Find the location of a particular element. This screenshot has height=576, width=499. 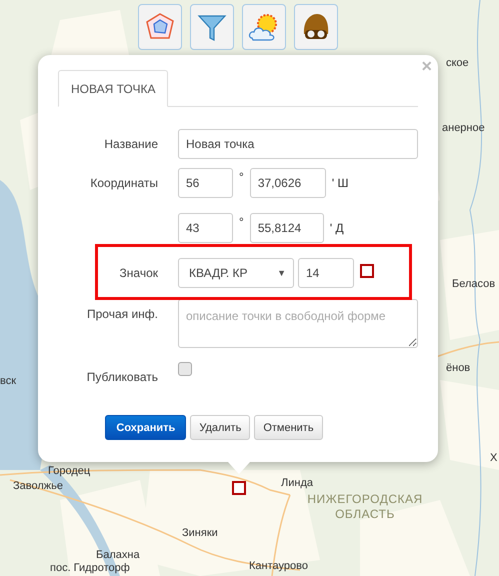

field-label: Значок is located at coordinates (138, 273).